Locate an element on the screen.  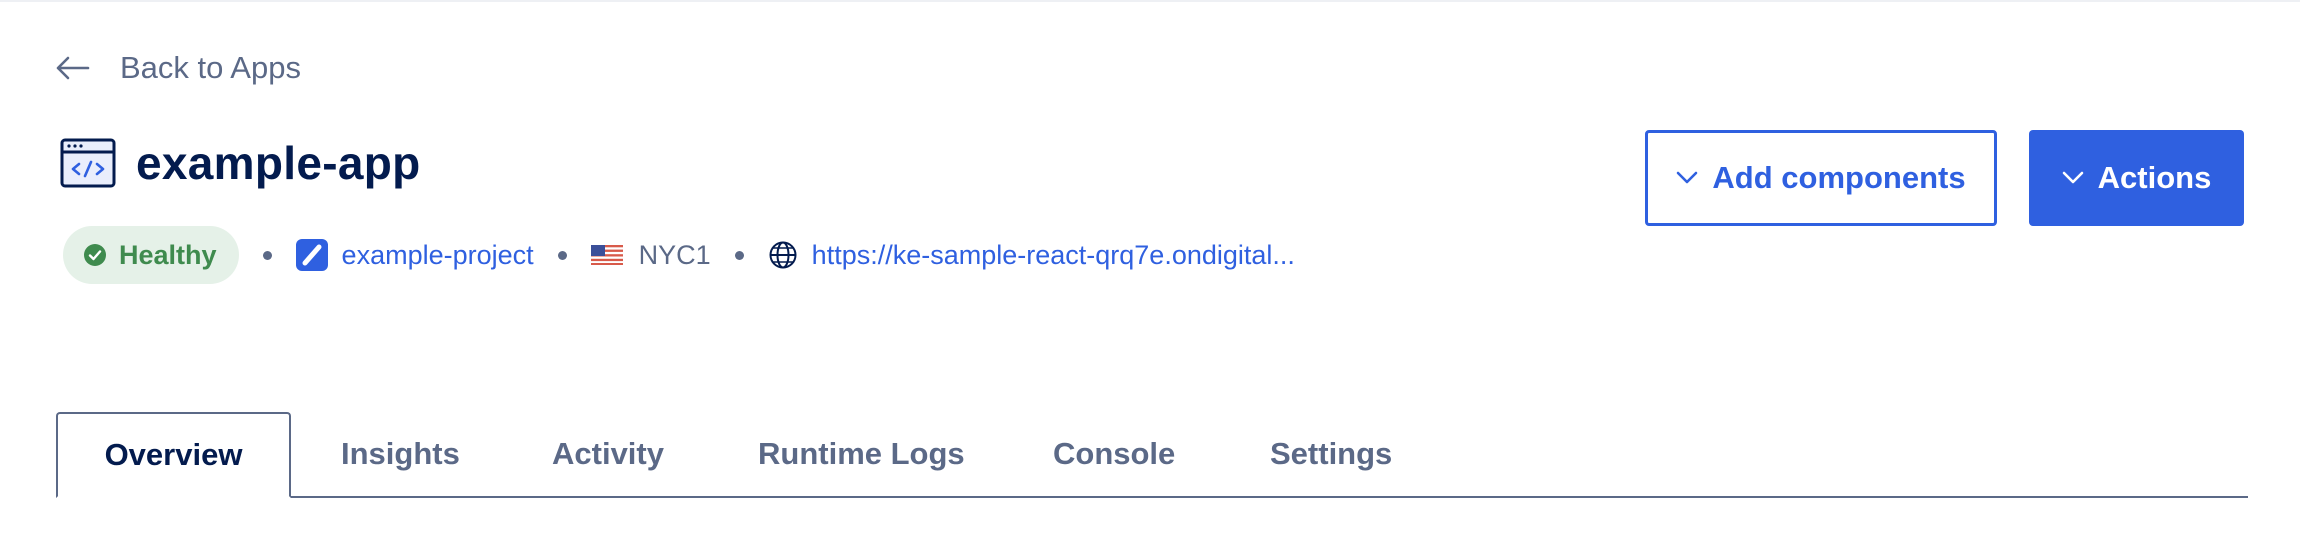
tab-label: Console is located at coordinates (1114, 453).